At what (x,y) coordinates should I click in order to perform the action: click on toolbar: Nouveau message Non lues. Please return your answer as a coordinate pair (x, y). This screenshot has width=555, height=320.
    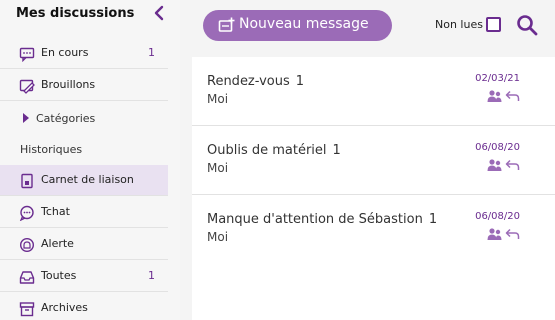
    Looking at the image, I should click on (372, 27).